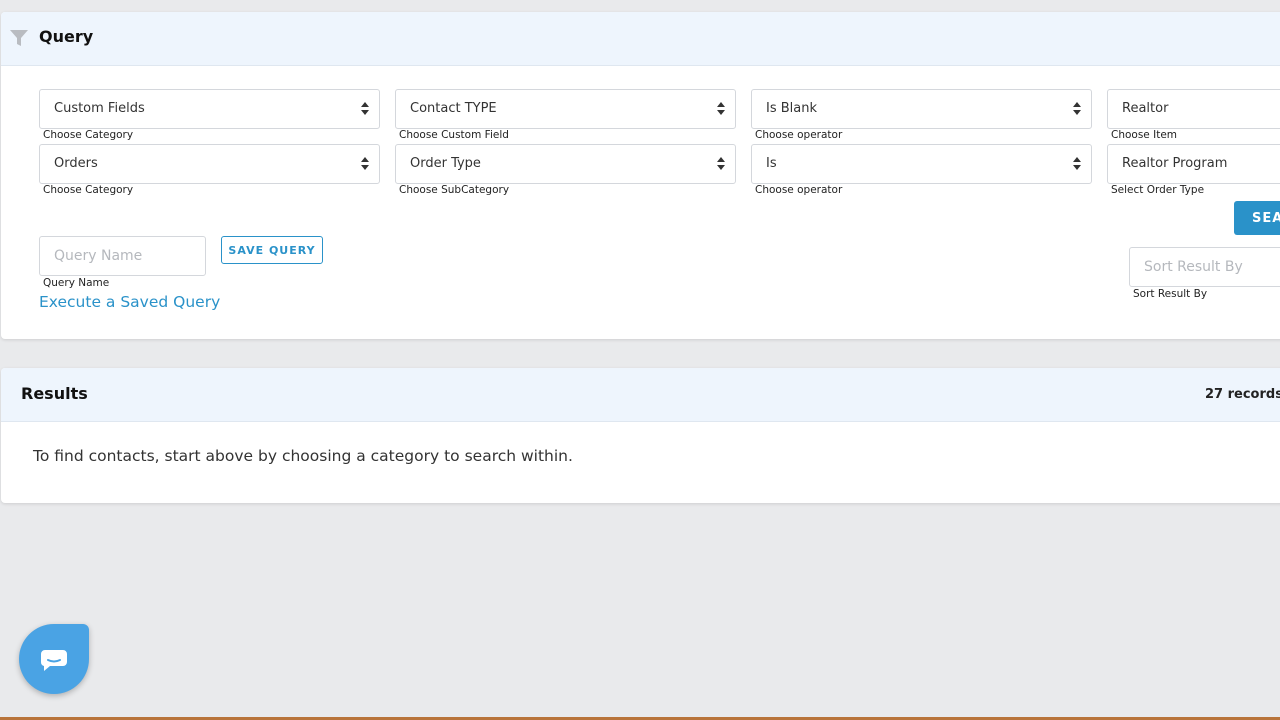  Describe the element at coordinates (19, 38) in the screenshot. I see `filter-icon` at that location.